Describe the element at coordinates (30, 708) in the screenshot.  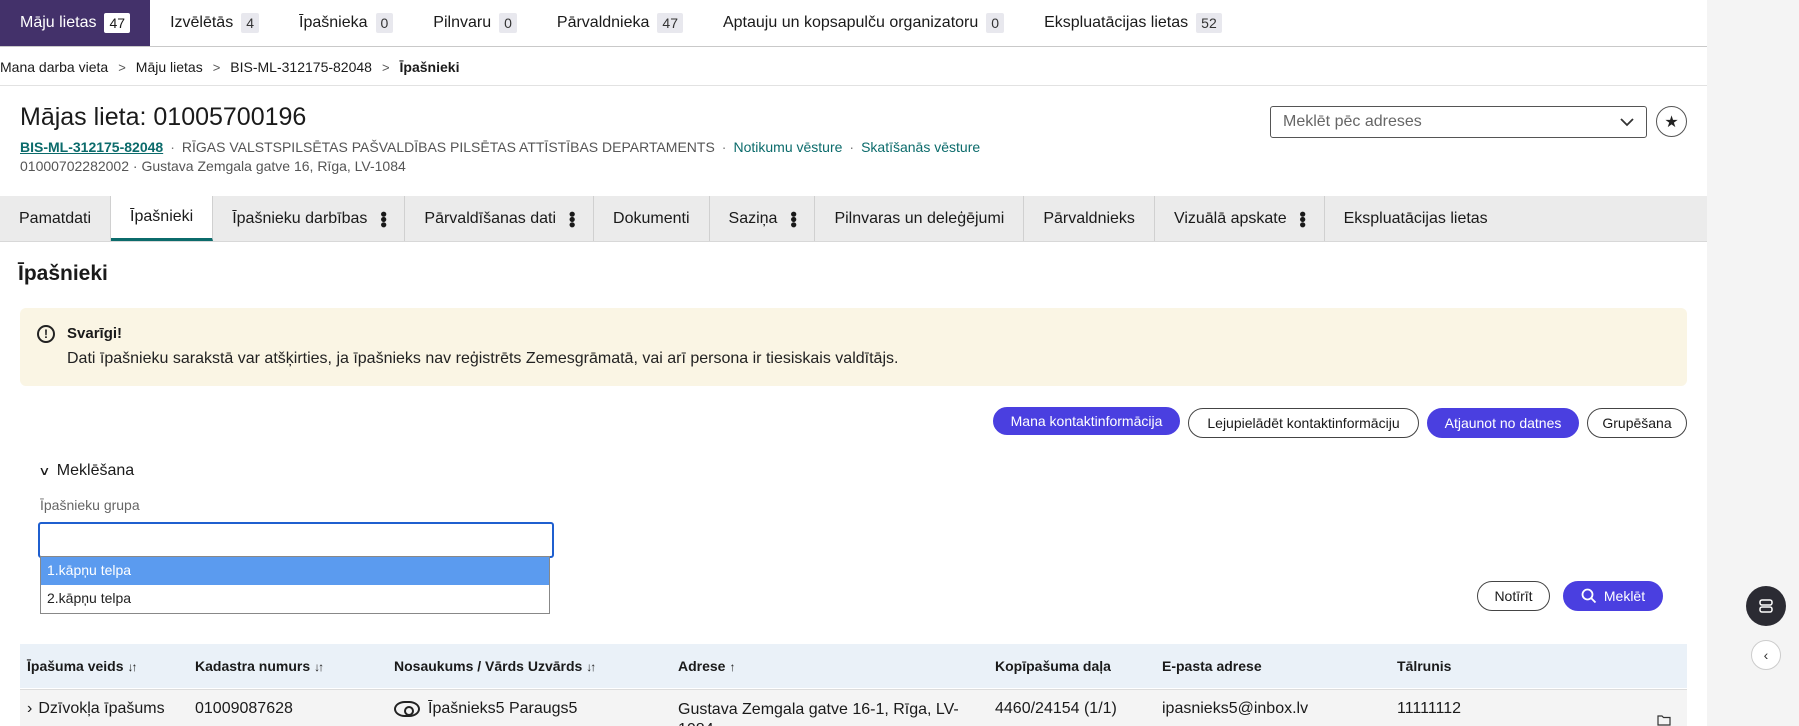
I see `chevron-right-icon: ›` at that location.